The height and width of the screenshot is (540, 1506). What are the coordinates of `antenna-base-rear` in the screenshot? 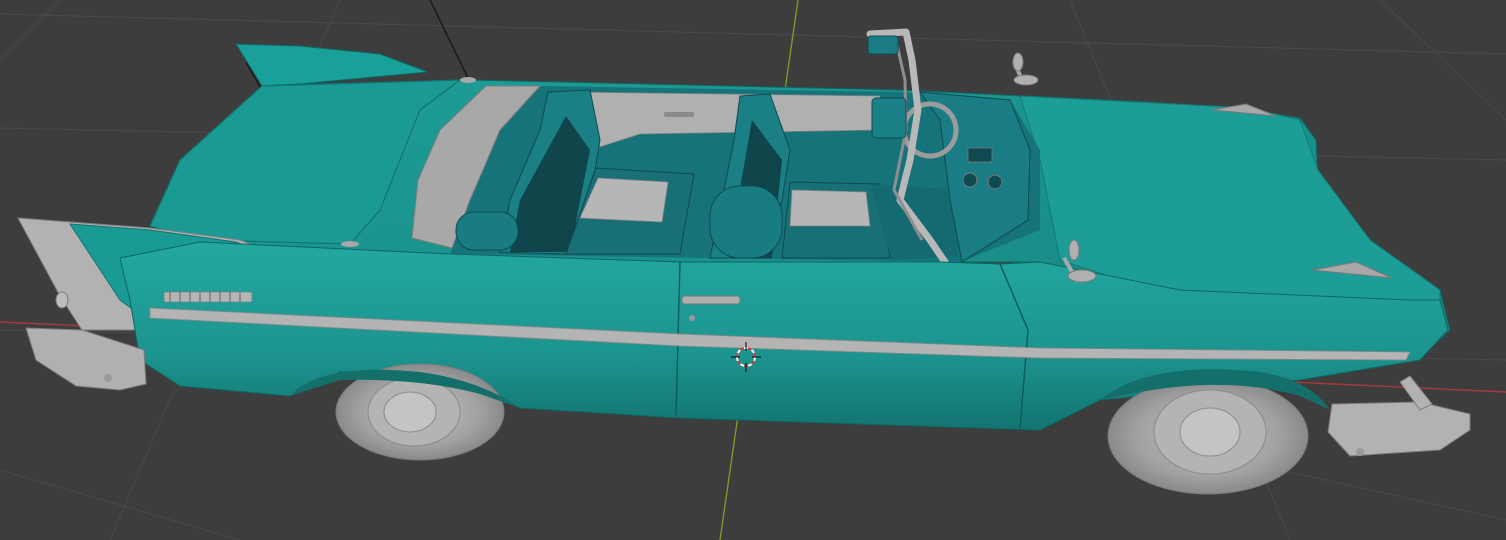 It's located at (468, 80).